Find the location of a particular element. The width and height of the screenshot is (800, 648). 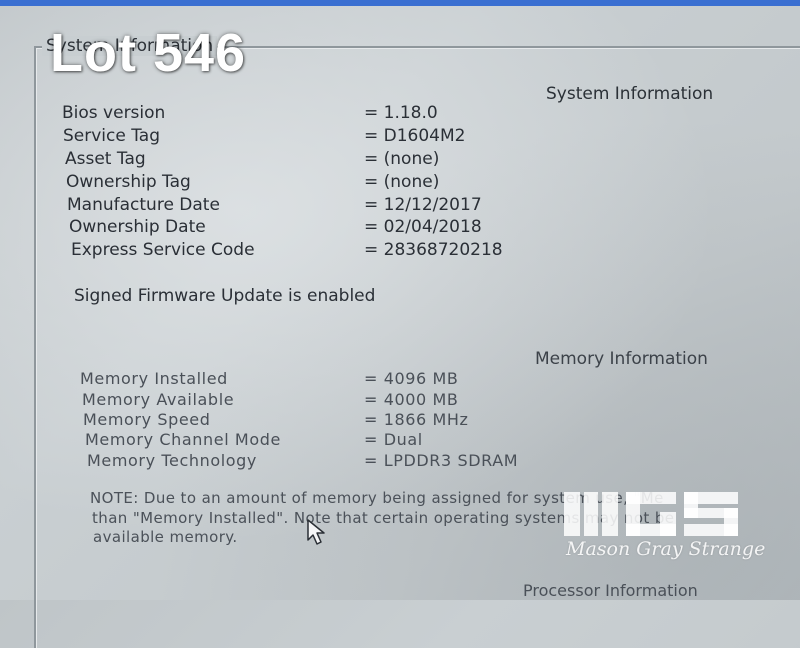

row-value: = 12/12/2017 is located at coordinates (423, 205).